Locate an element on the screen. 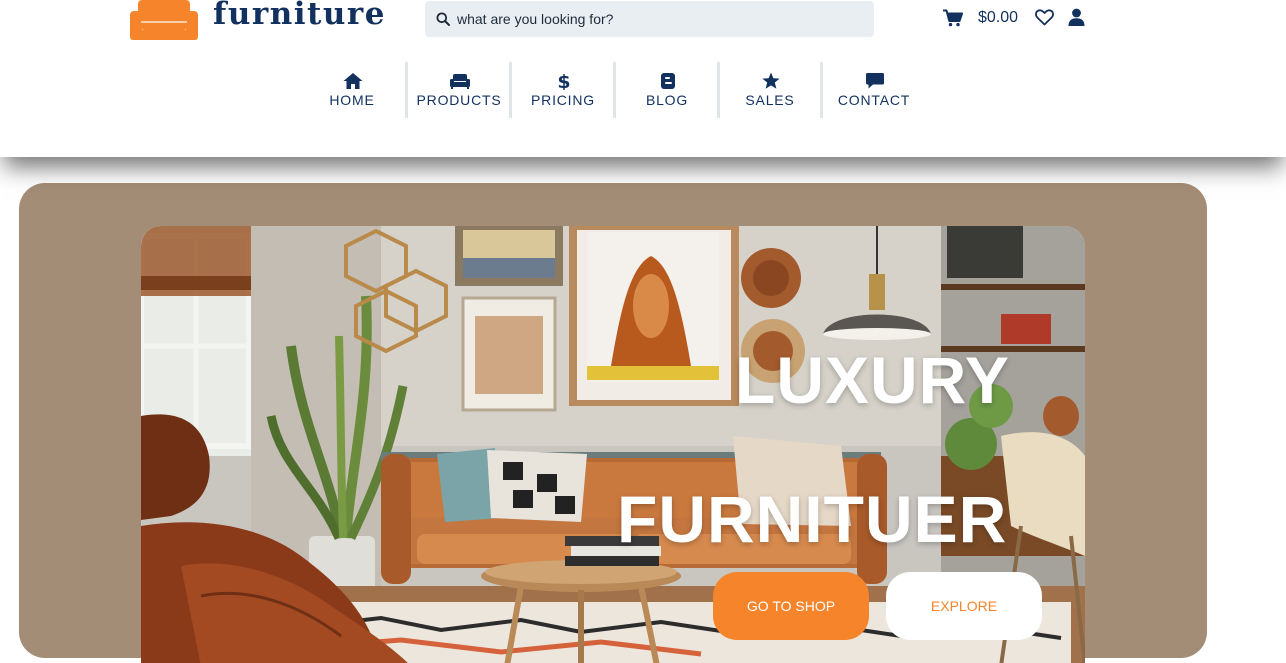 This screenshot has height=663, width=1286. nav-label: HOME is located at coordinates (352, 100).